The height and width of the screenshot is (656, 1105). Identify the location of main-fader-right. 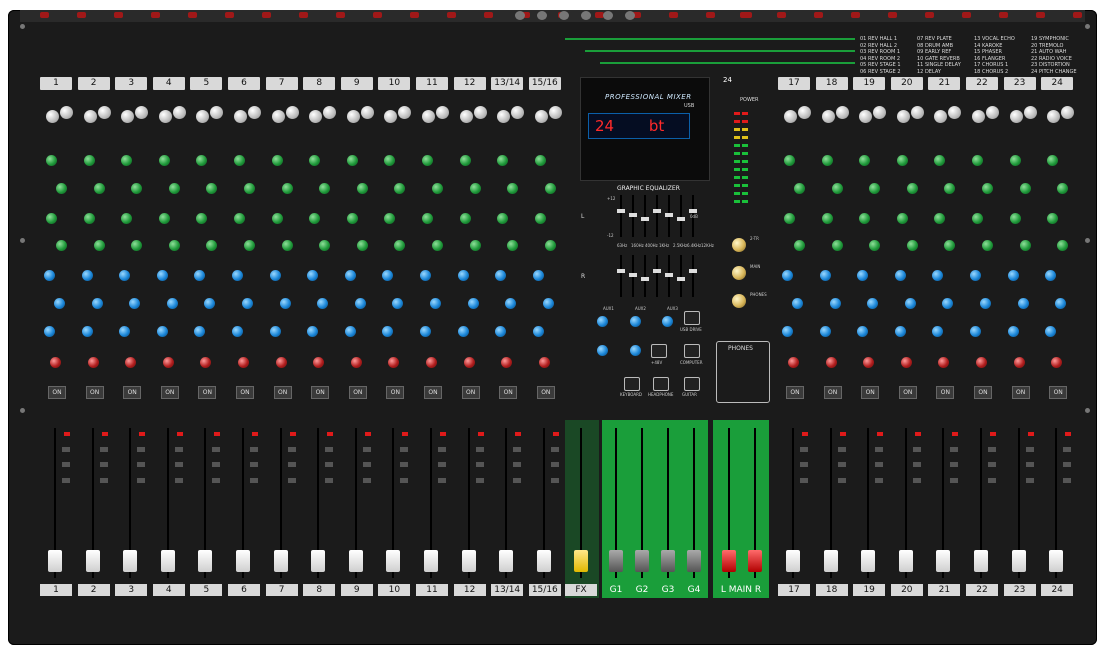
(755, 561).